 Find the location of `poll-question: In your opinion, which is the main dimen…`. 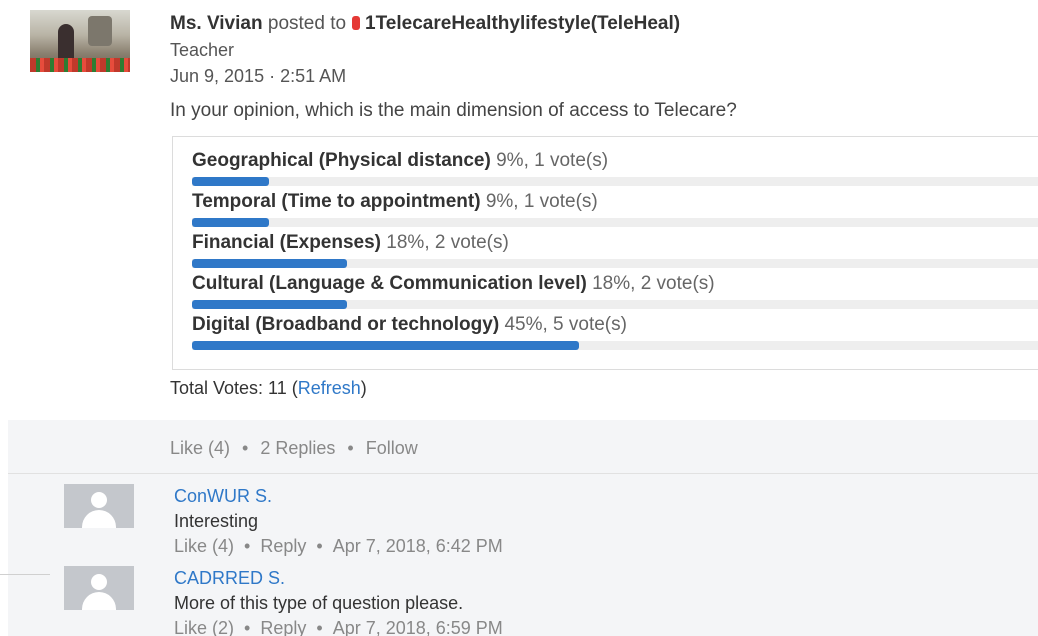

poll-question: In your opinion, which is the main dimen… is located at coordinates (453, 110).